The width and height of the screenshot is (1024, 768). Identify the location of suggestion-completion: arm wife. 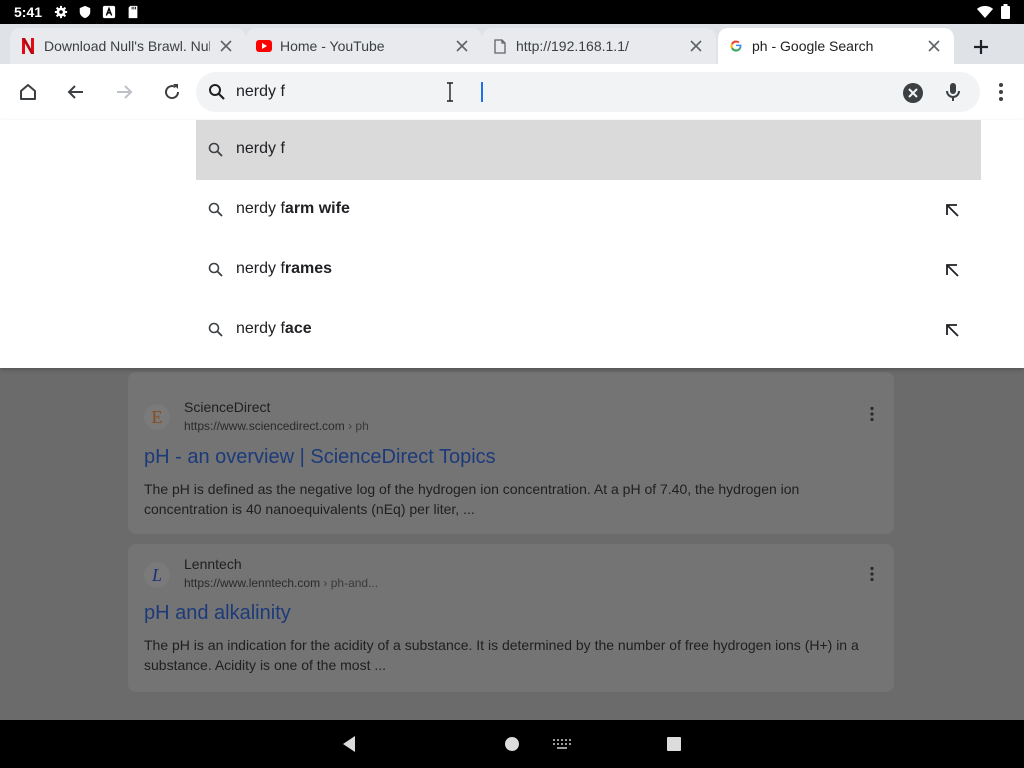
(317, 208).